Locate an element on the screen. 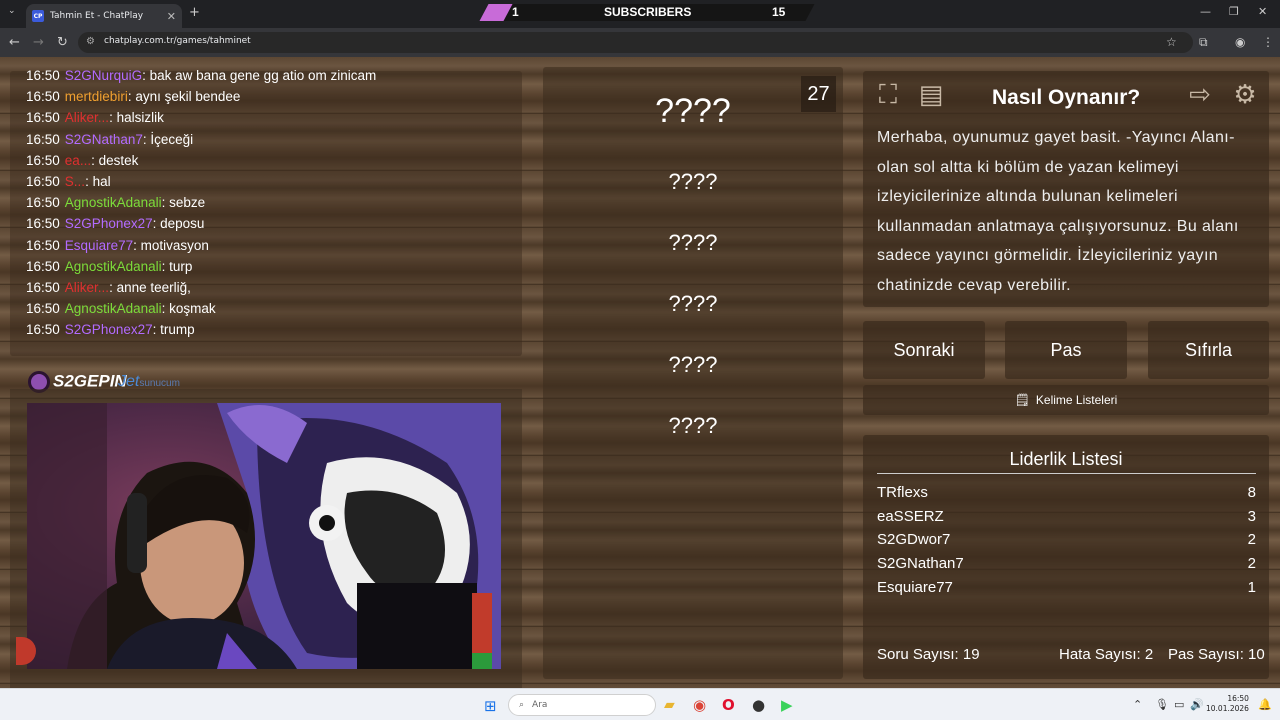  streamer-webcam-feed is located at coordinates (264, 536).